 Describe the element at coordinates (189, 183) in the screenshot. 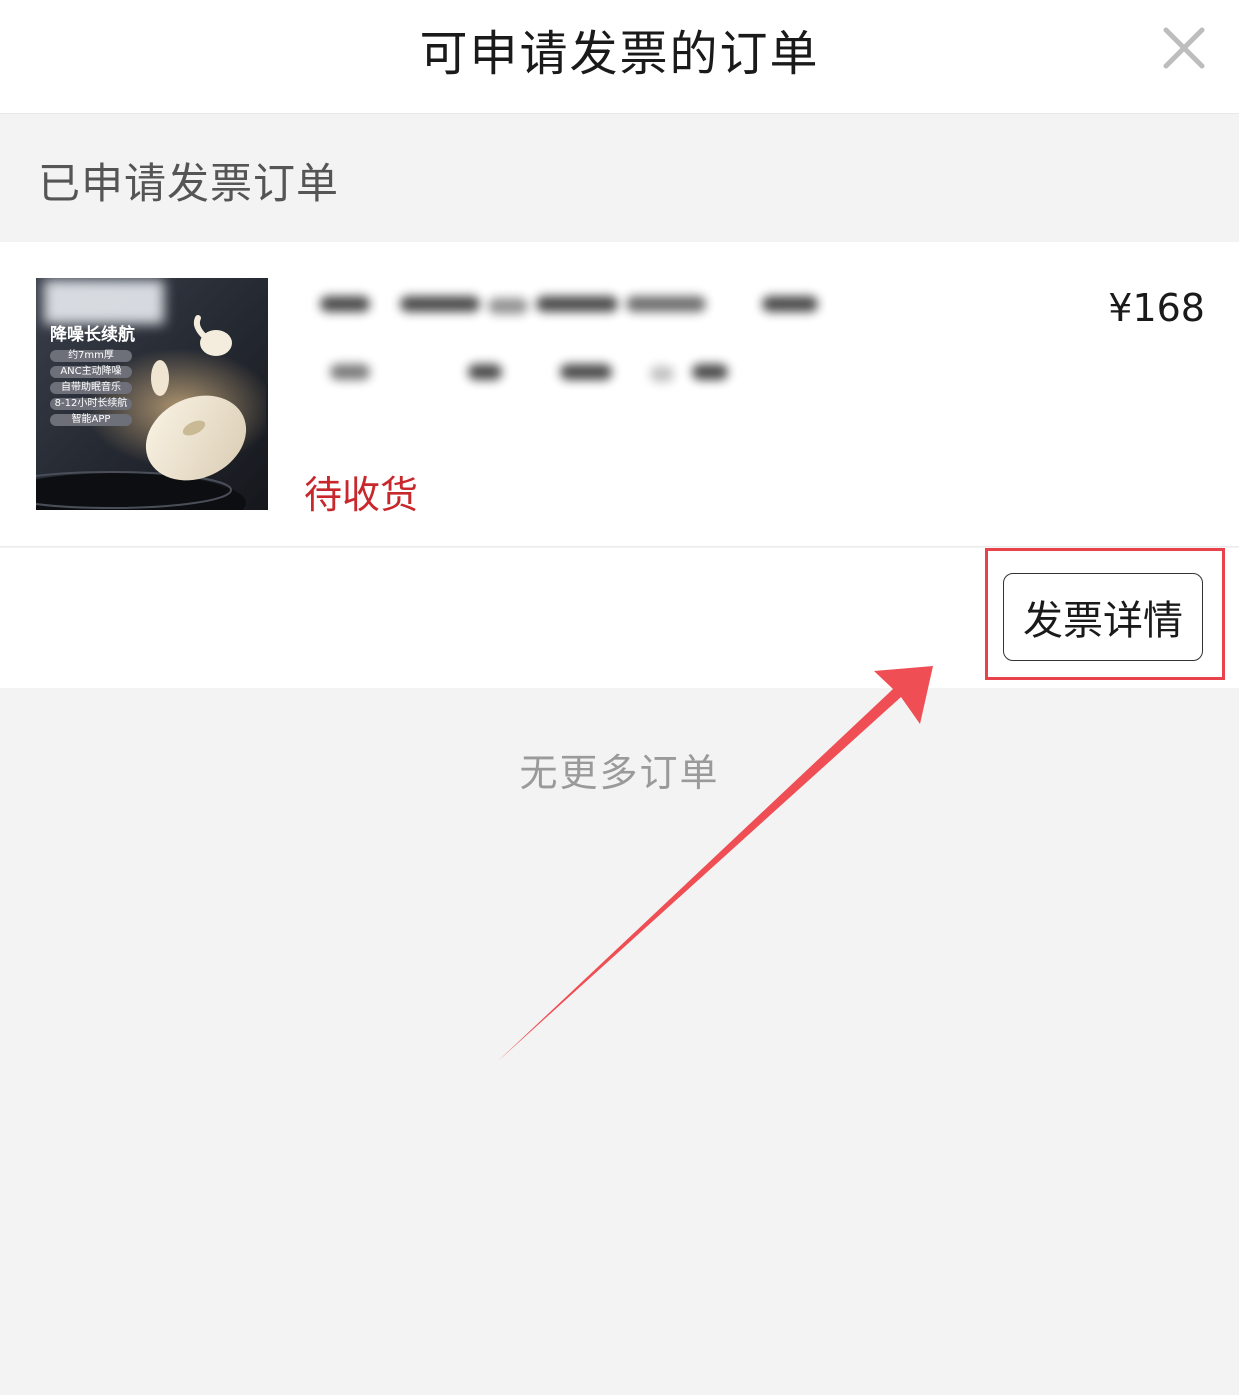

I see `section-label: 已申请发票订单` at that location.